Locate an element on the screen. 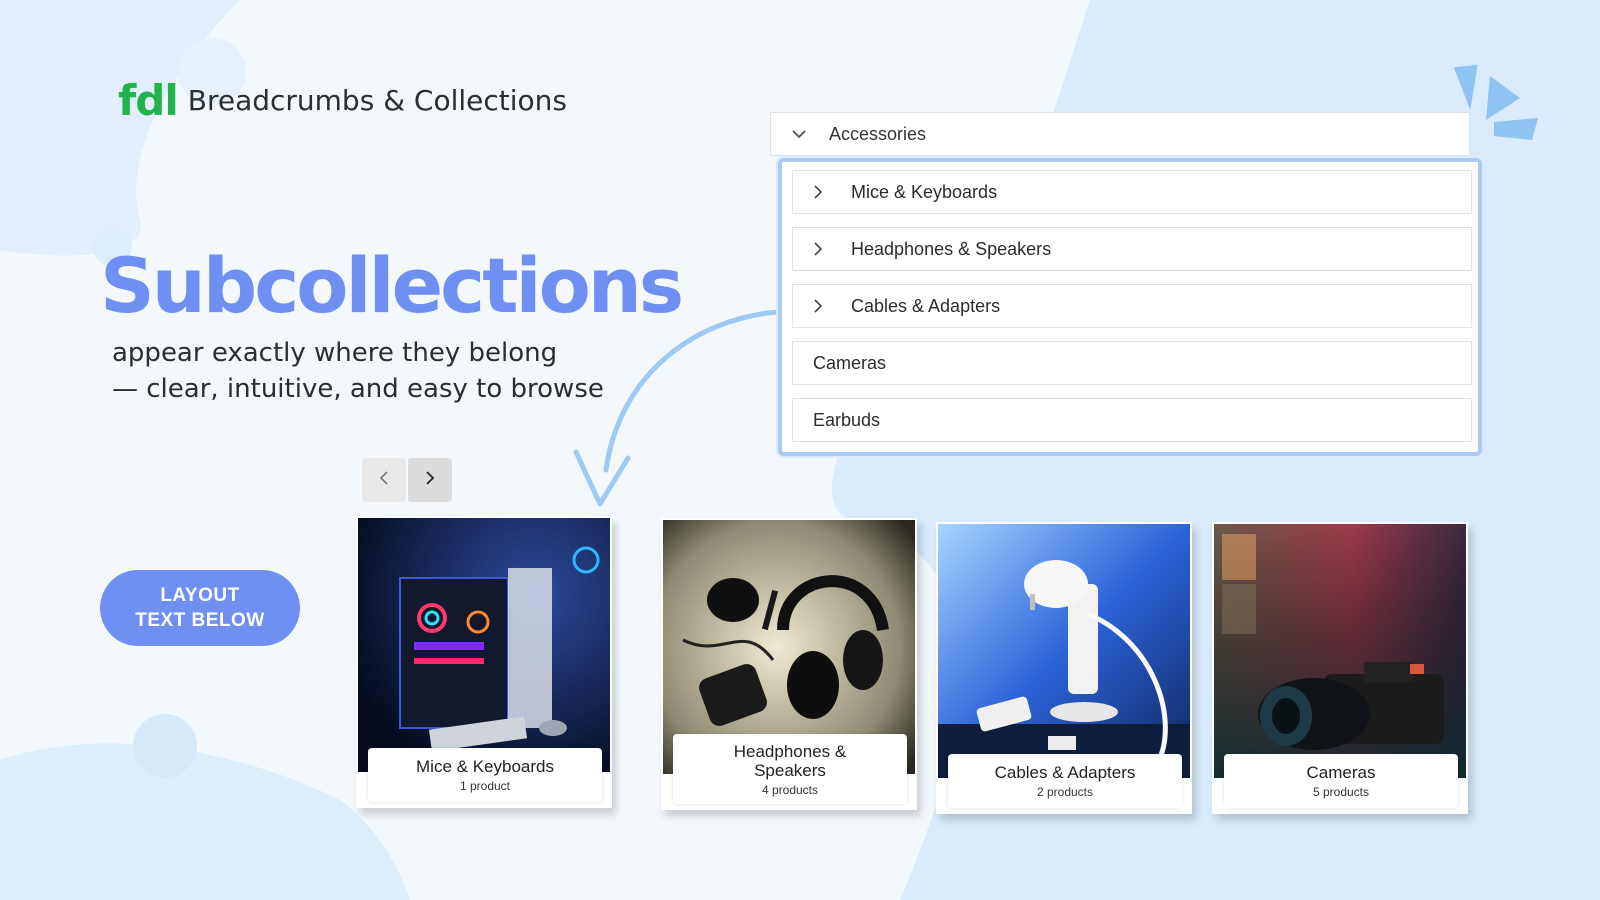 The image size is (1600, 900). subcollection-item-mice-keyboards: Mice & Keyboards is located at coordinates (1132, 192).